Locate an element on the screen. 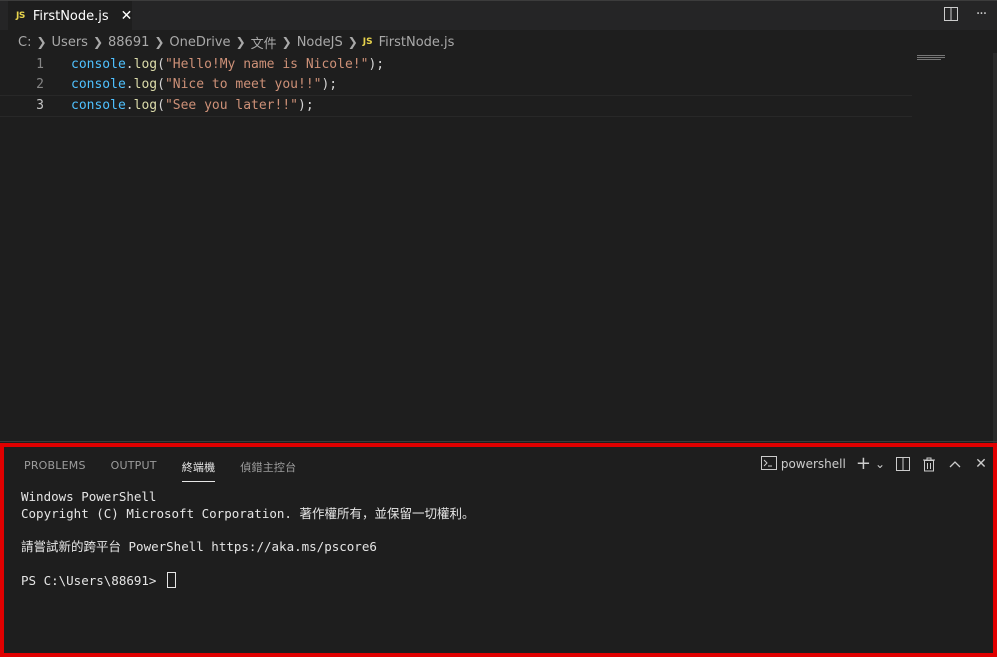 The height and width of the screenshot is (657, 997). panel-divider is located at coordinates (498, 441).